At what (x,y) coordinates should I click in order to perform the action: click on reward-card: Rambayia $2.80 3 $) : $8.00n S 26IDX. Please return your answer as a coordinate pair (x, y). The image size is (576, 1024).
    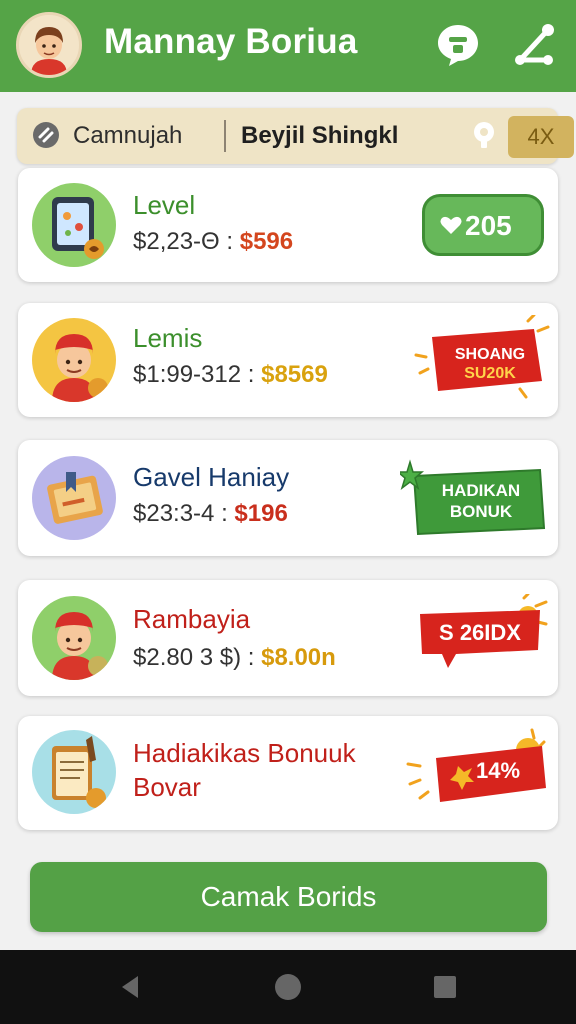
    Looking at the image, I should click on (288, 638).